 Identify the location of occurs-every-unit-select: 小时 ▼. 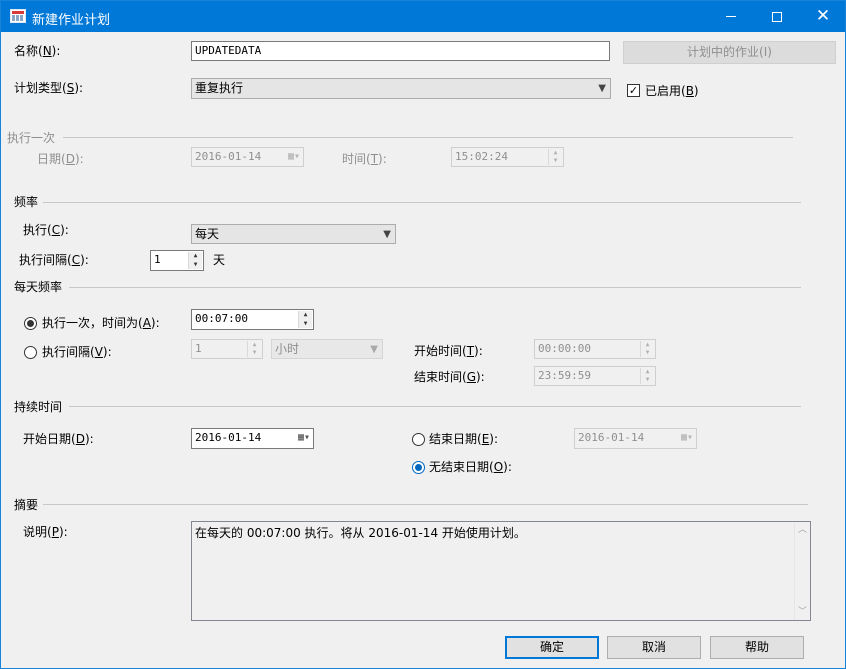
(327, 349).